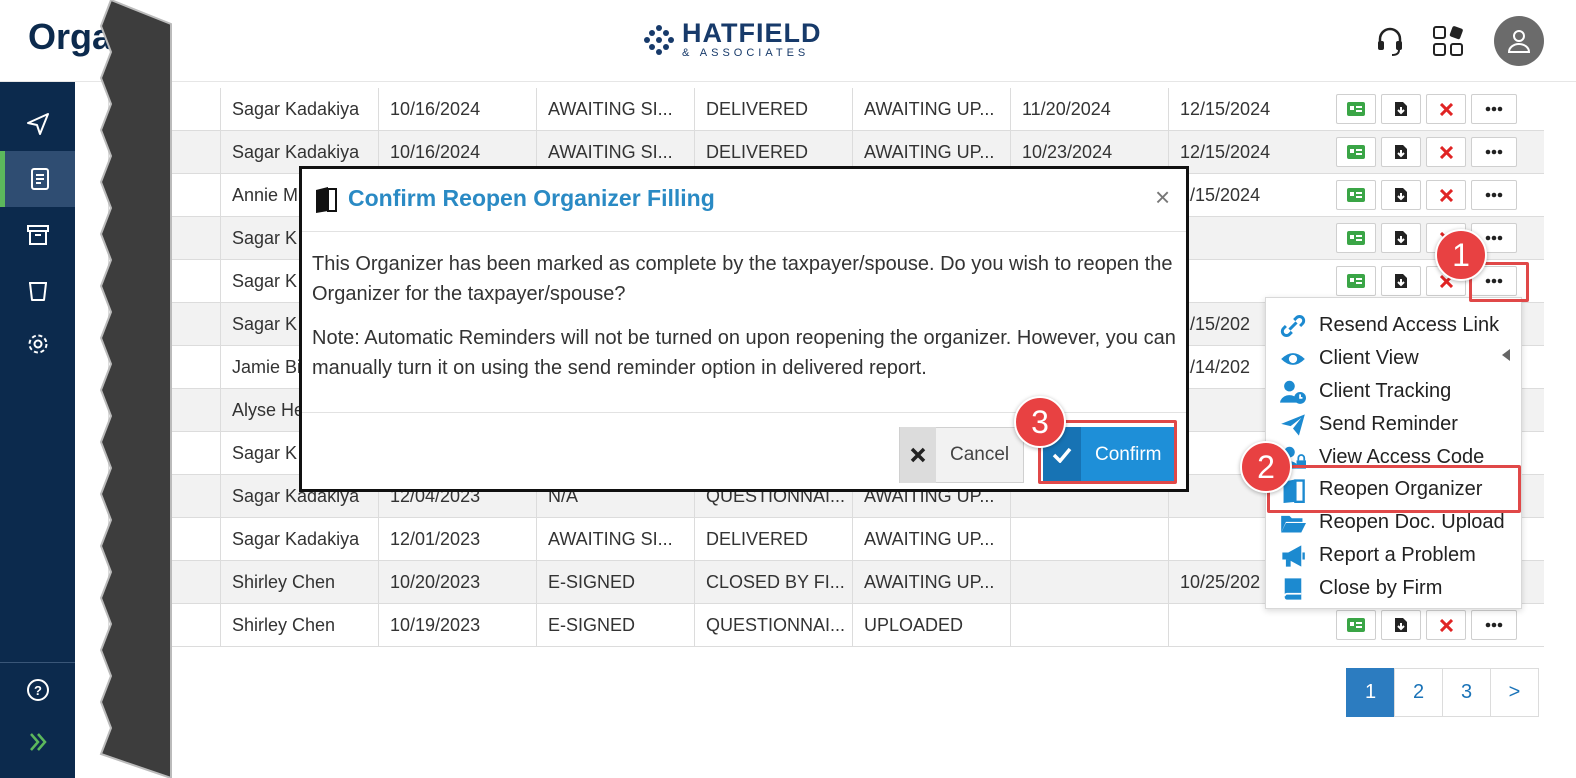 The width and height of the screenshot is (1576, 778). I want to click on delete-icon, so click(1446, 195).